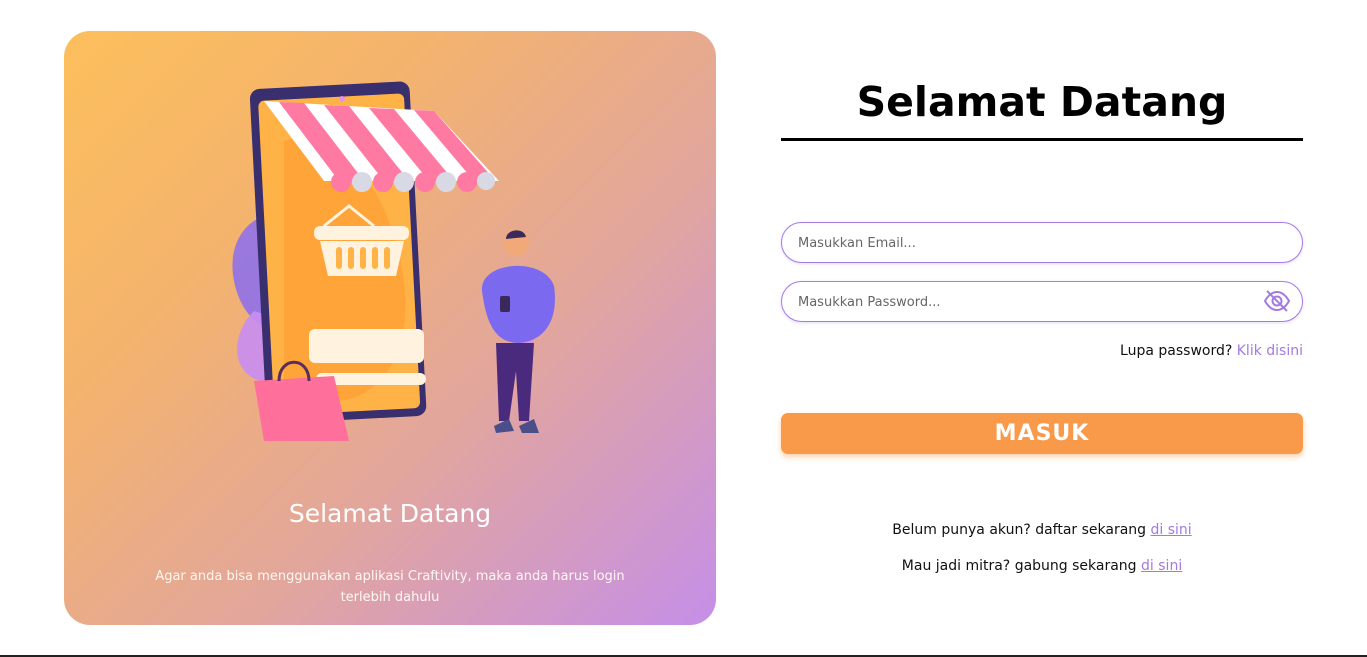 This screenshot has height=657, width=1367. I want to click on forgot-password-link: Klik disini, so click(1270, 351).